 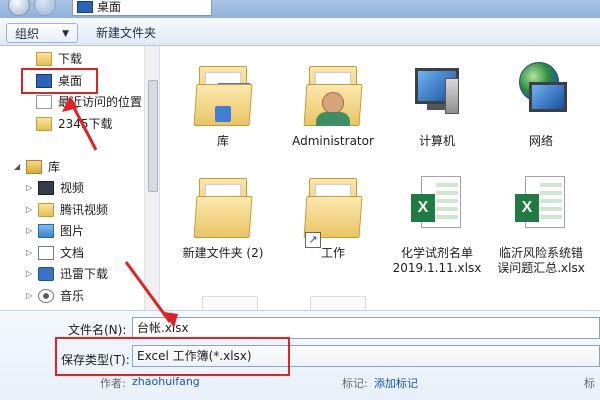 What do you see at coordinates (366, 328) in the screenshot?
I see `filename-input: 台帐.xlsx` at bounding box center [366, 328].